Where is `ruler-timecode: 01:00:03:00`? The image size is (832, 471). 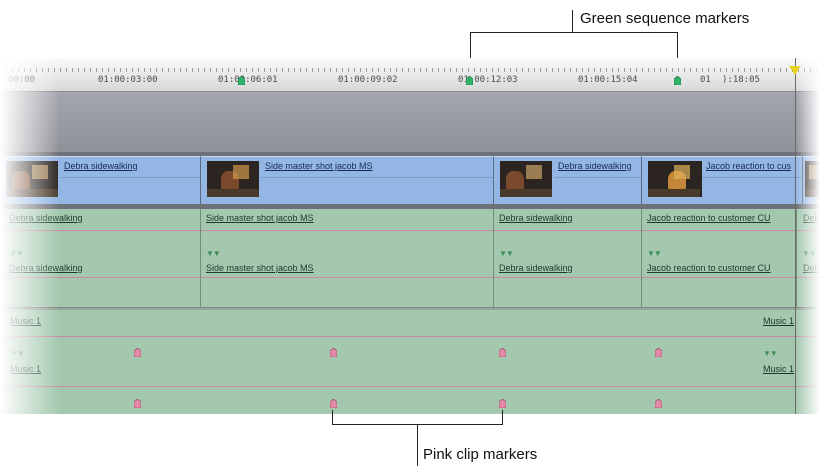
ruler-timecode: 01:00:03:00 is located at coordinates (128, 80).